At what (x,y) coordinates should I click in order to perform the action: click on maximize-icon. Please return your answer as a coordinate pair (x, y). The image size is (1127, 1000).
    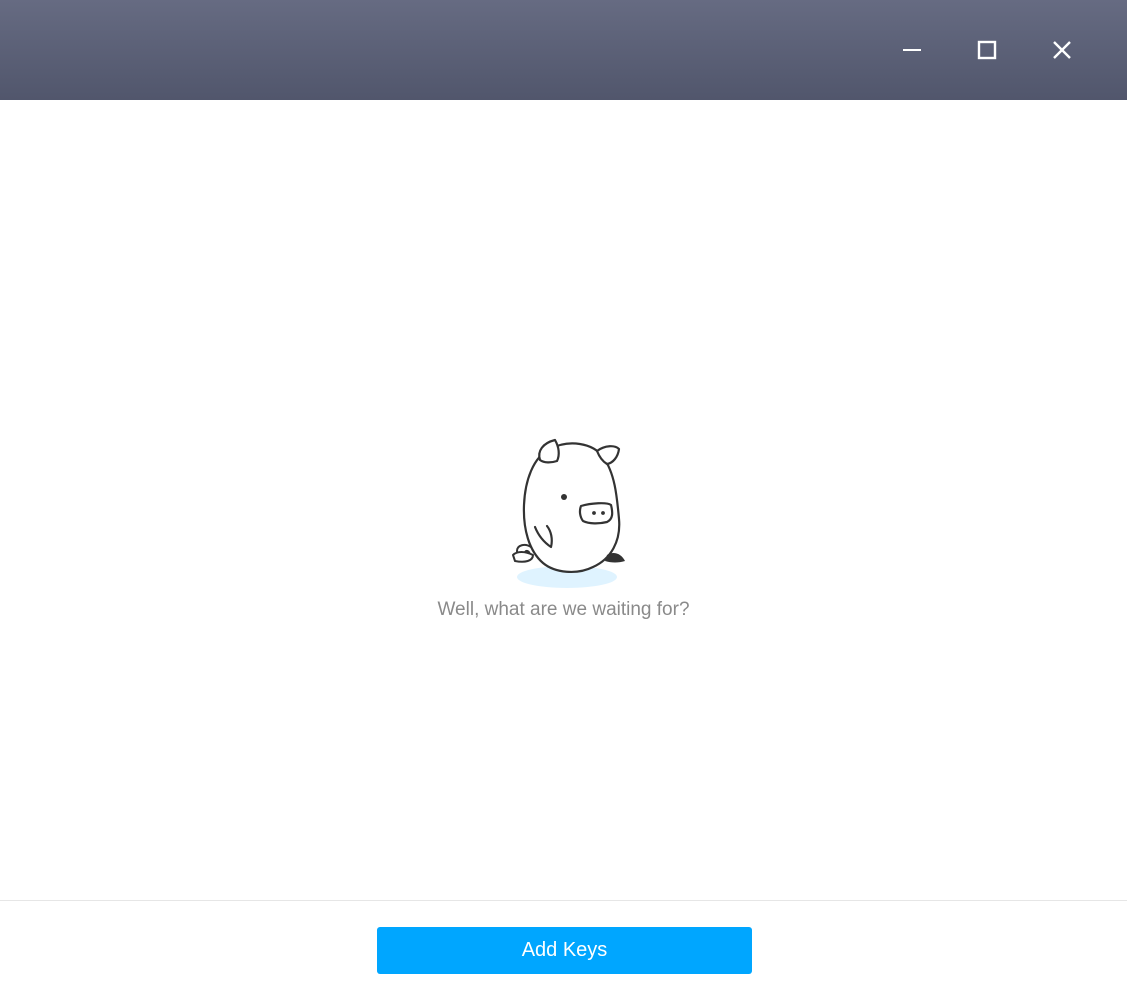
    Looking at the image, I should click on (987, 50).